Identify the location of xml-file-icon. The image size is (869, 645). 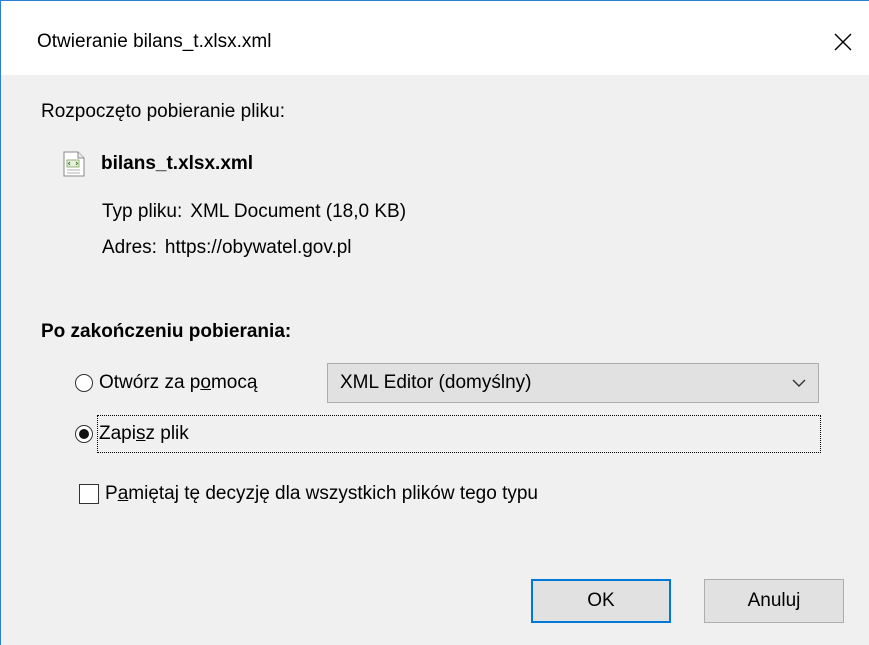
(74, 164).